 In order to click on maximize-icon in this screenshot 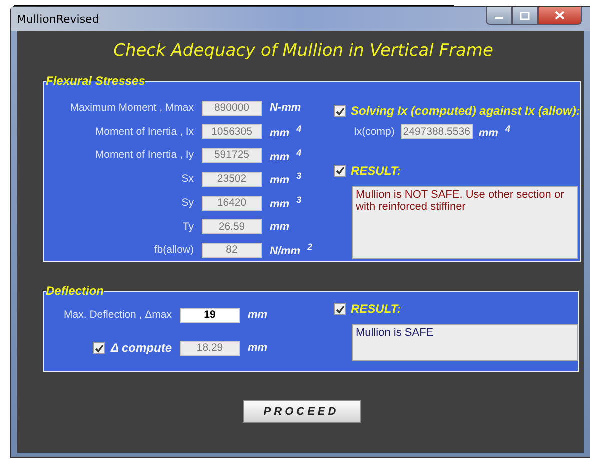, I will do `click(525, 16)`.